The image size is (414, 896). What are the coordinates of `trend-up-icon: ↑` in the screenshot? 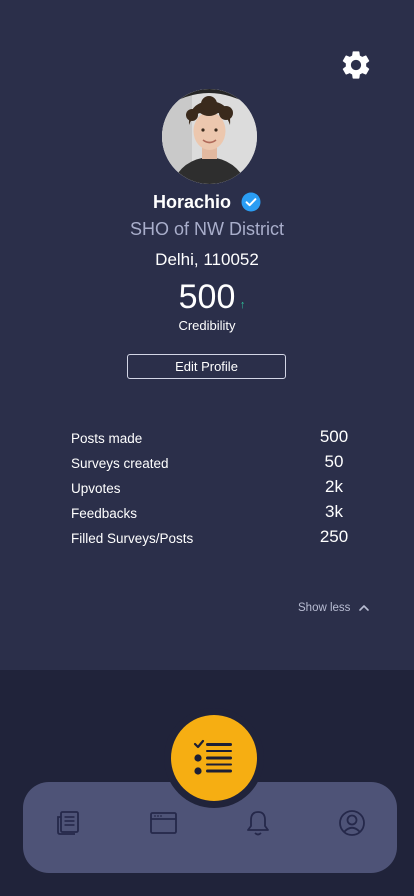 It's located at (242, 305).